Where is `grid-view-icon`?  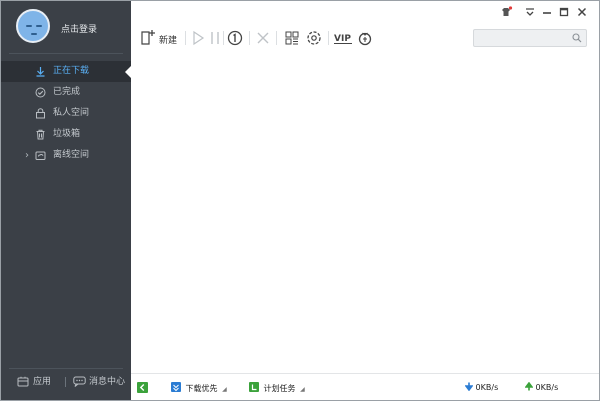
grid-view-icon is located at coordinates (292, 38).